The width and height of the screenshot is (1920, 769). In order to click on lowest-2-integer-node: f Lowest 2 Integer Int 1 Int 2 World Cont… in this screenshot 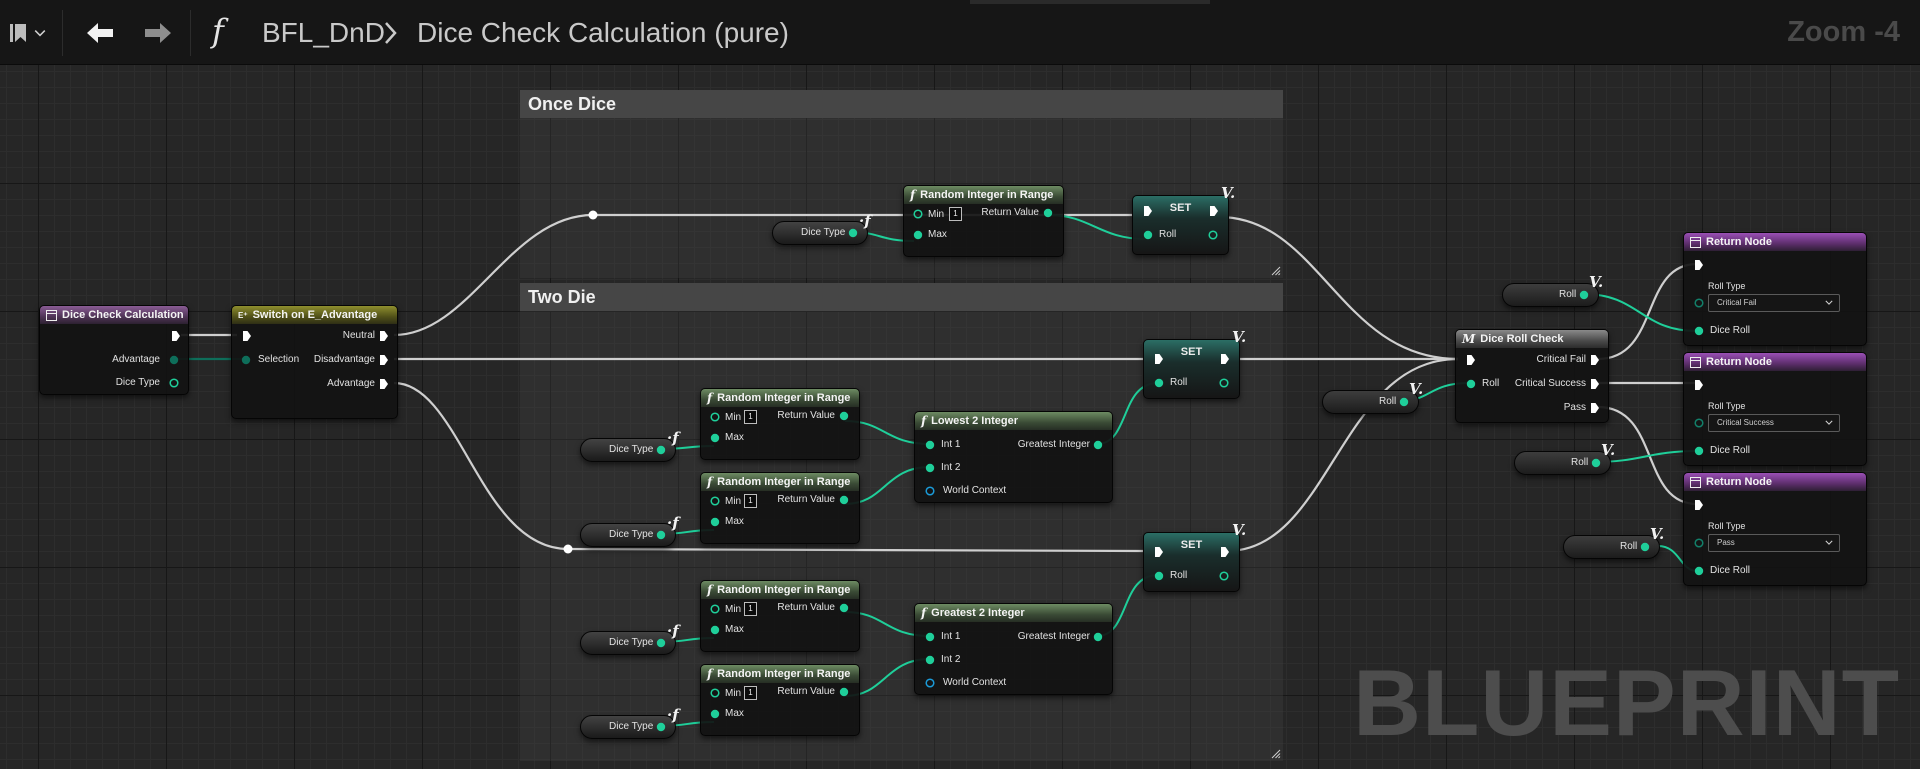, I will do `click(1013, 457)`.